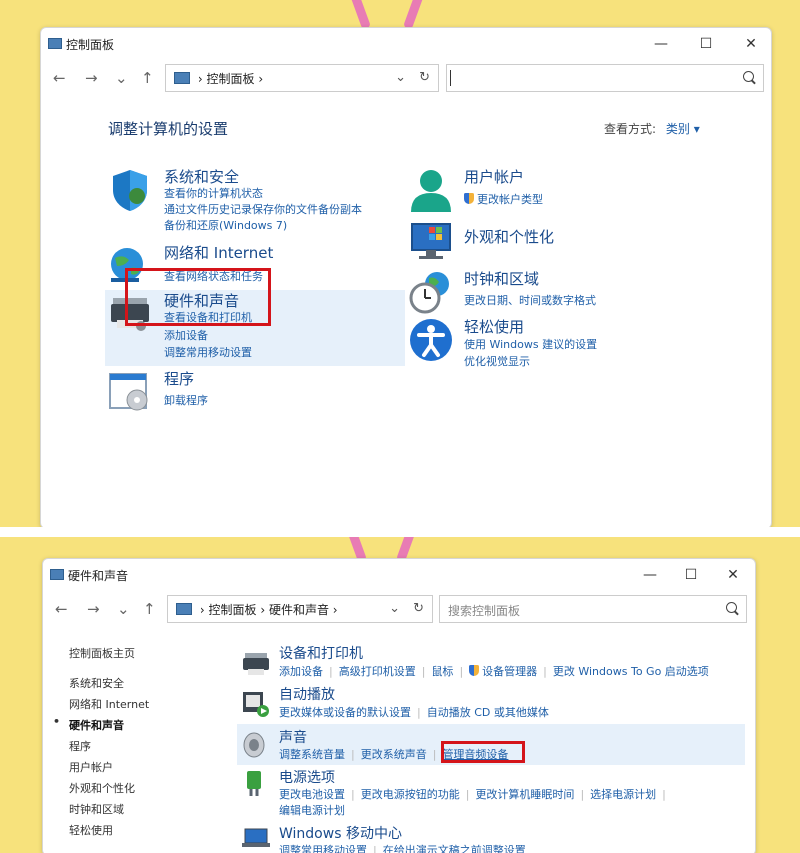 The height and width of the screenshot is (853, 800). What do you see at coordinates (225, 225) in the screenshot?
I see `category-link: 备份和还原(Windows 7)` at bounding box center [225, 225].